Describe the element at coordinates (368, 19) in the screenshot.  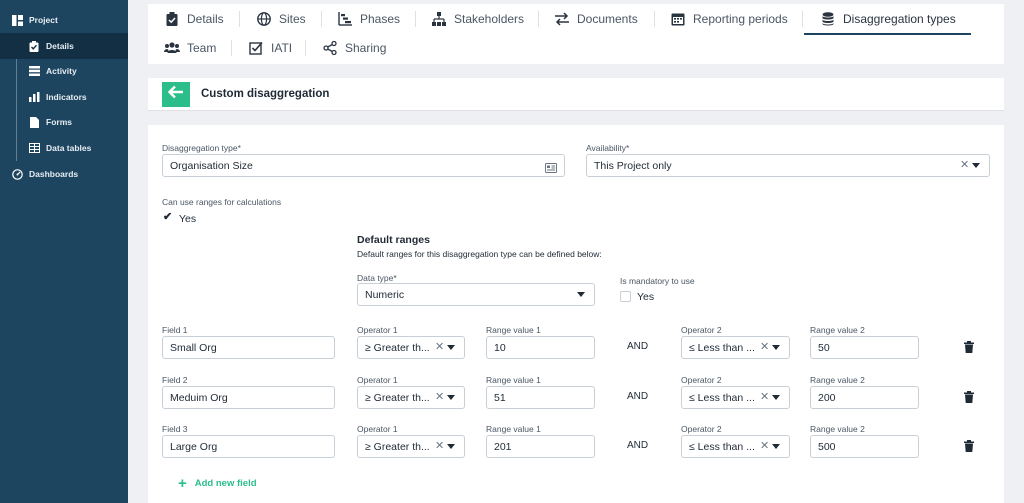
I see `tab-phases: Phases` at that location.